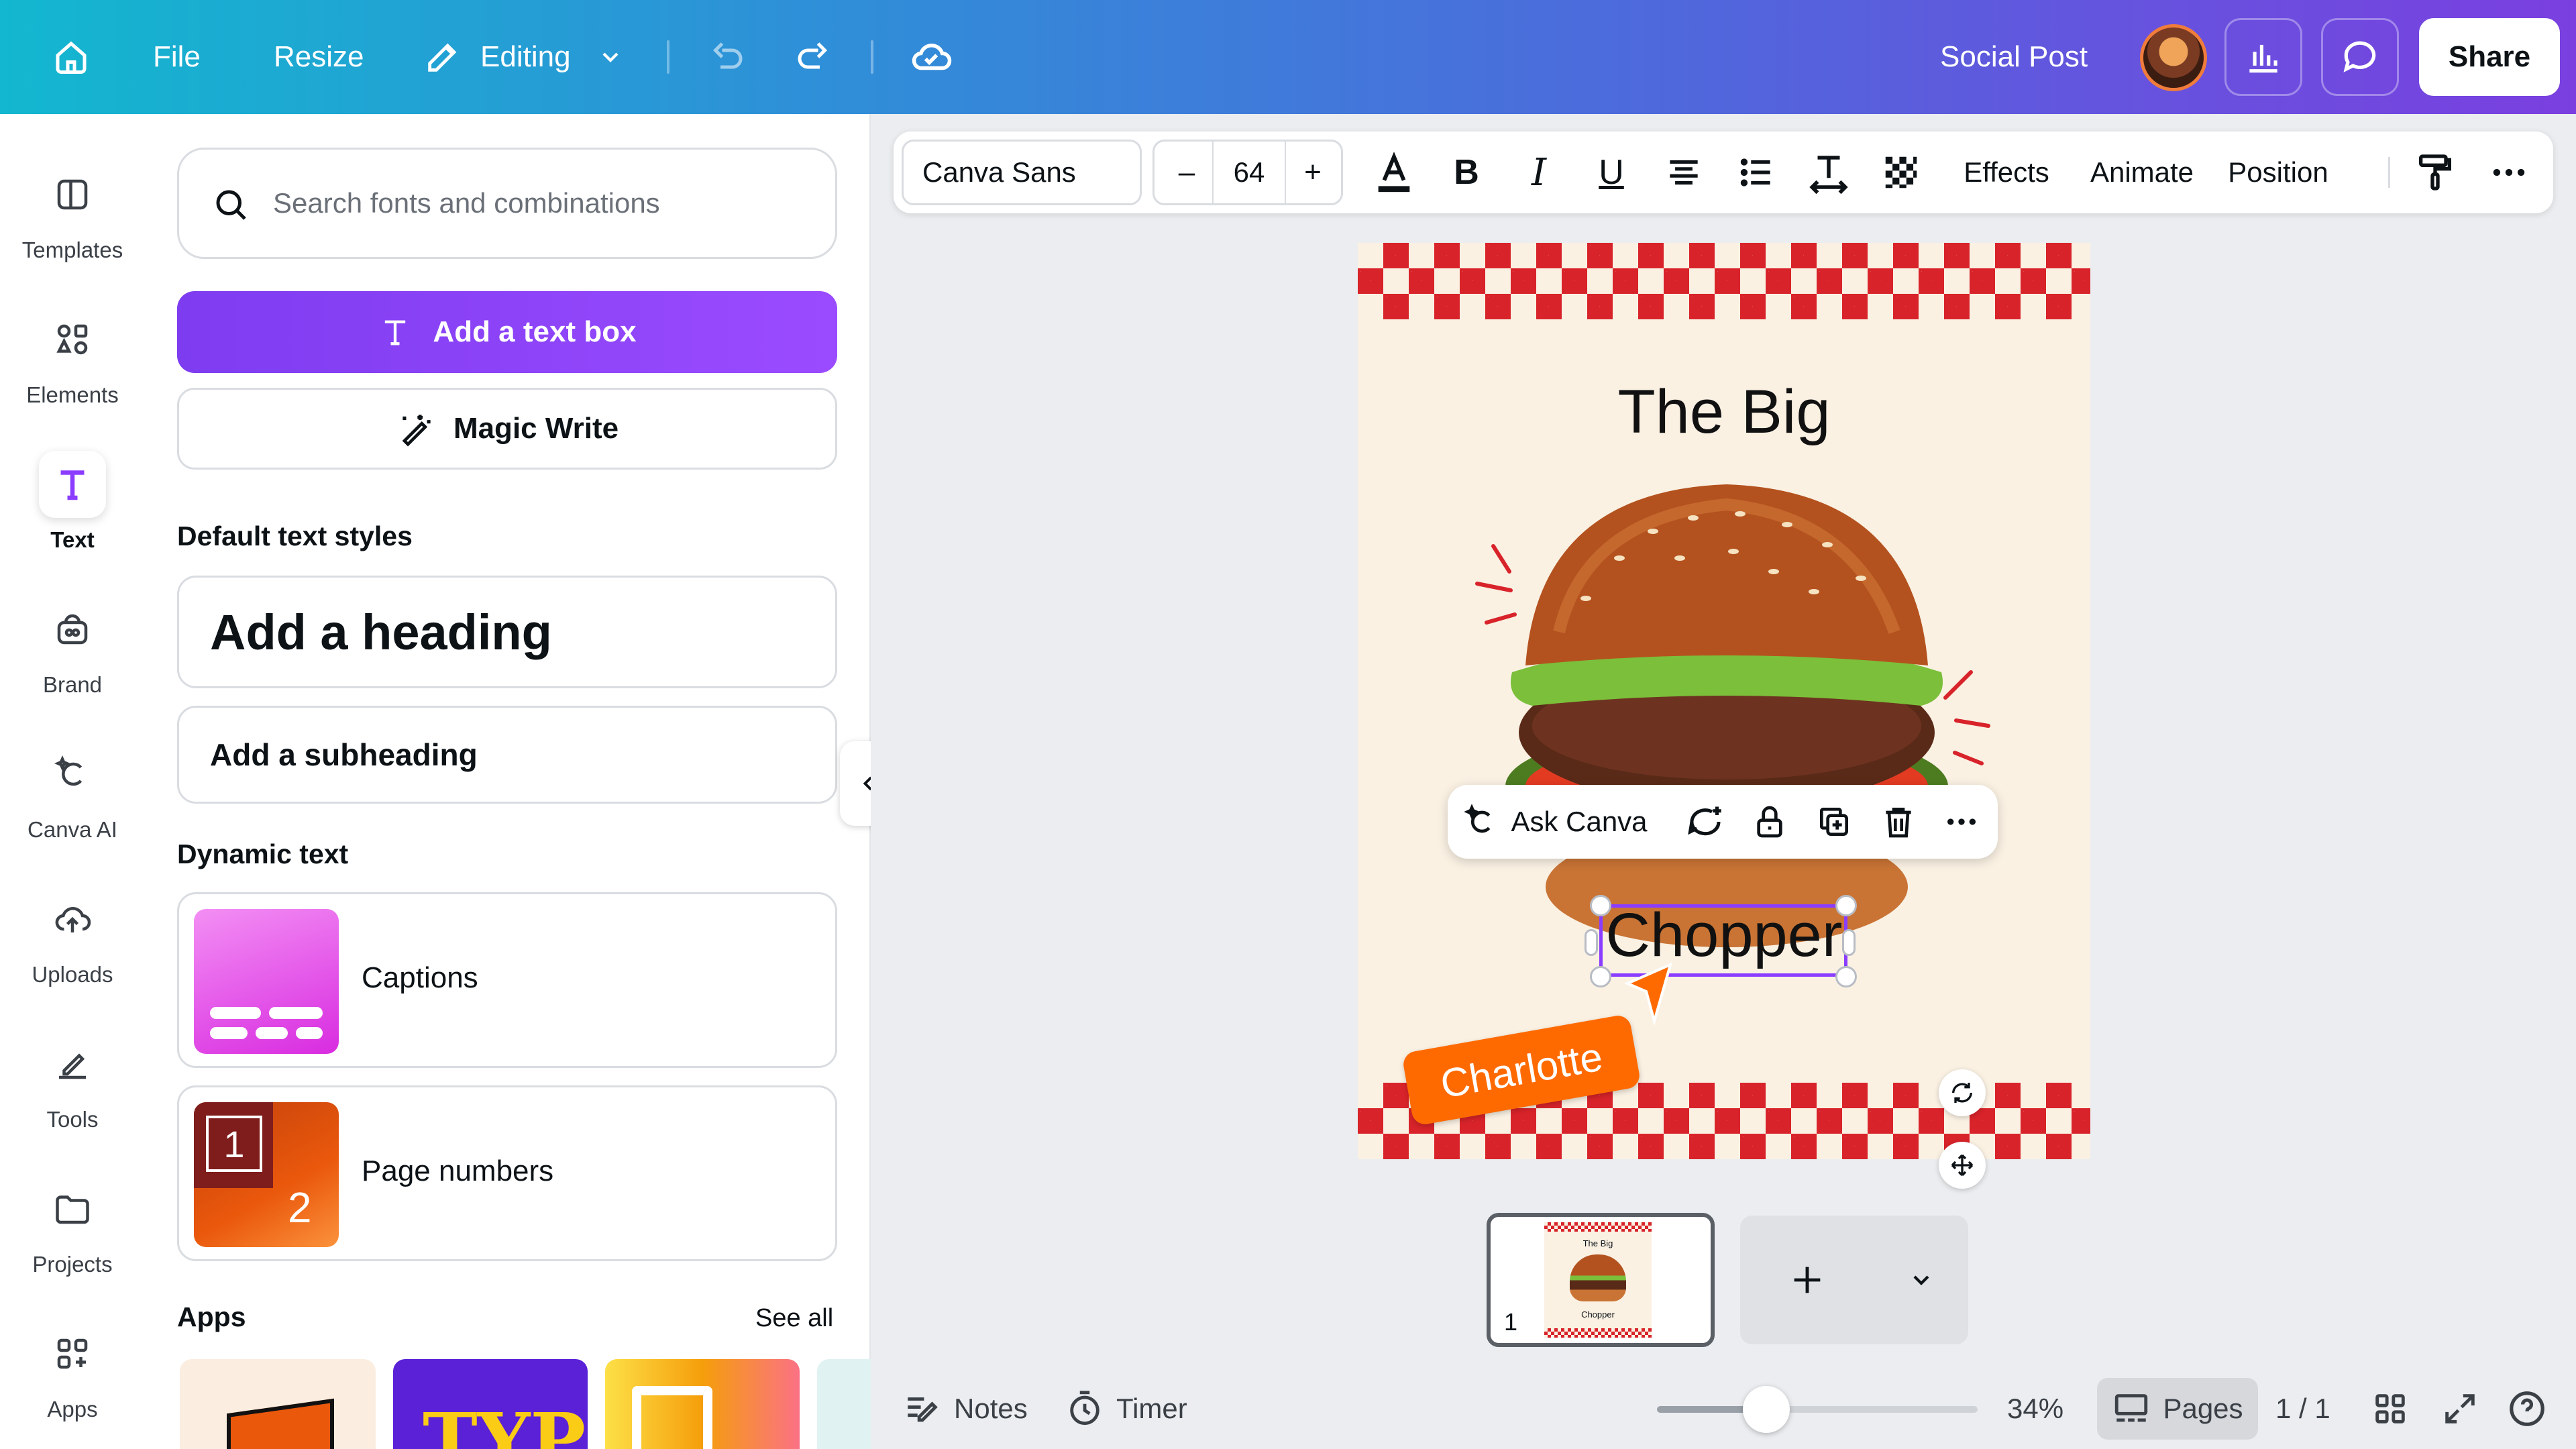 Image resolution: width=2576 pixels, height=1449 pixels. What do you see at coordinates (1921, 1280) in the screenshot?
I see `add-page-options-button` at bounding box center [1921, 1280].